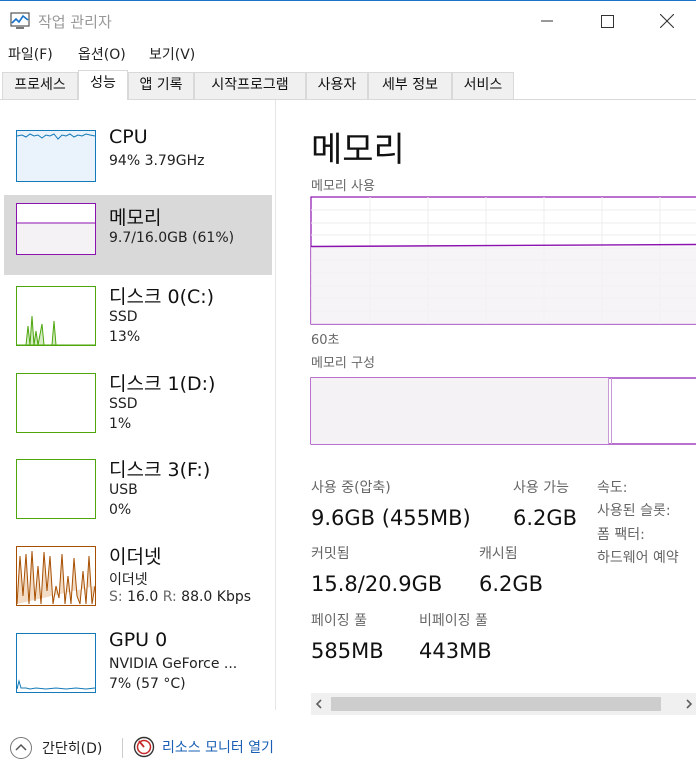 Image resolution: width=696 pixels, height=776 pixels. Describe the element at coordinates (503, 285) in the screenshot. I see `memory-usage-area` at that location.